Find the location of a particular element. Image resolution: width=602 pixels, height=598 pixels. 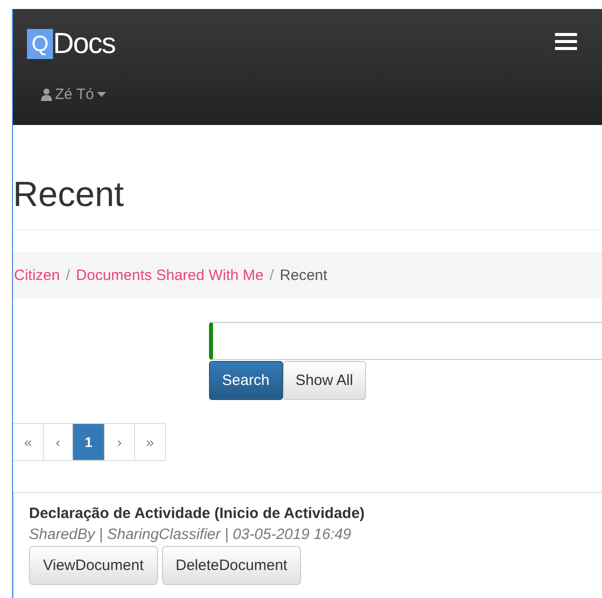

logo-mark: Q is located at coordinates (40, 44).